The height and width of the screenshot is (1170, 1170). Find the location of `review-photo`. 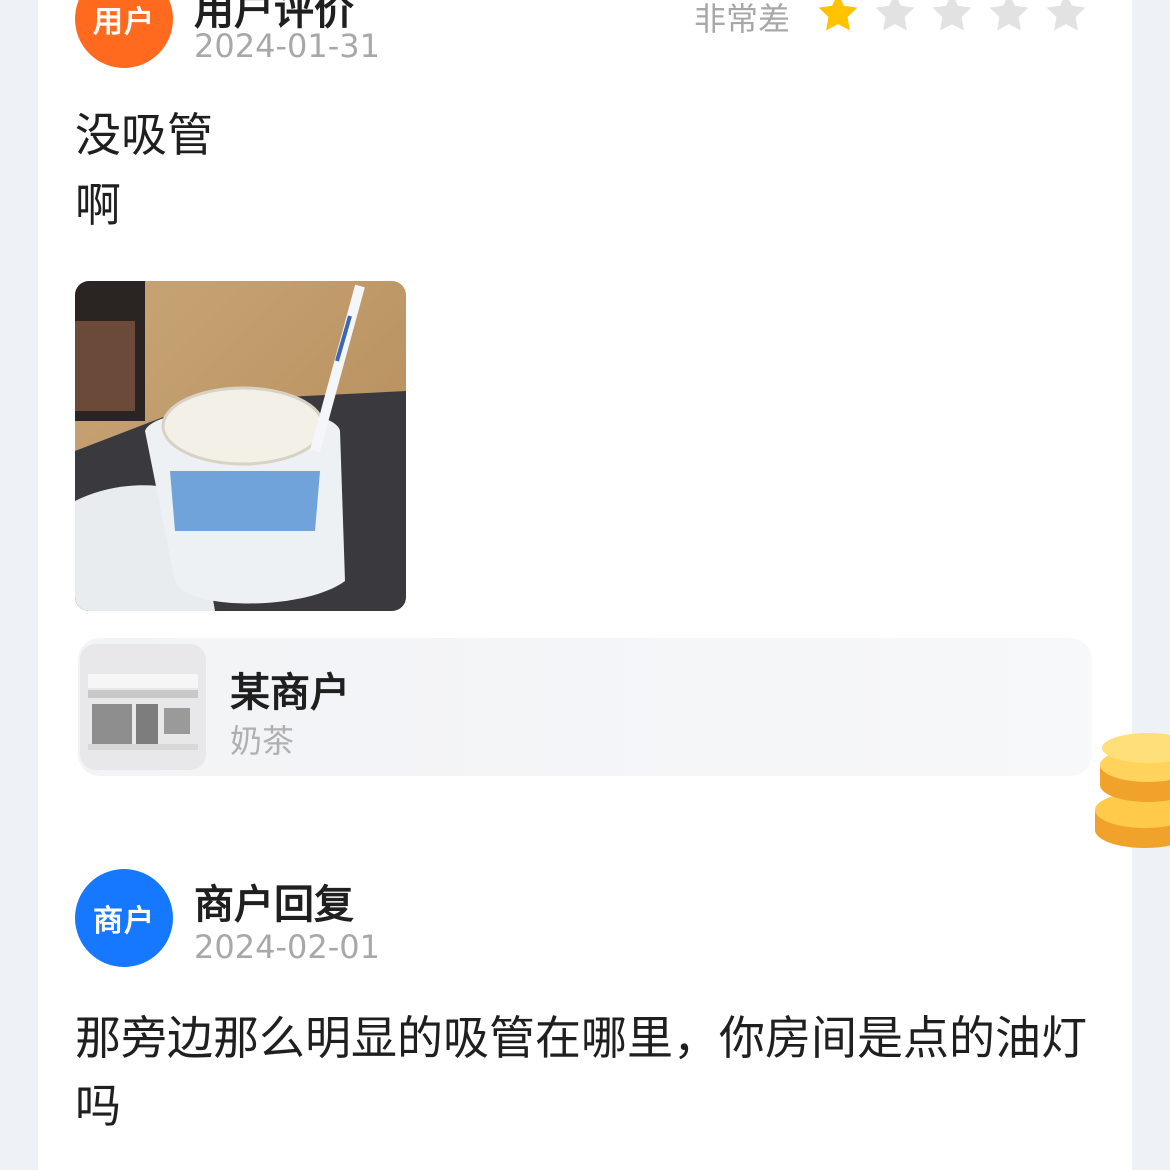

review-photo is located at coordinates (240, 446).